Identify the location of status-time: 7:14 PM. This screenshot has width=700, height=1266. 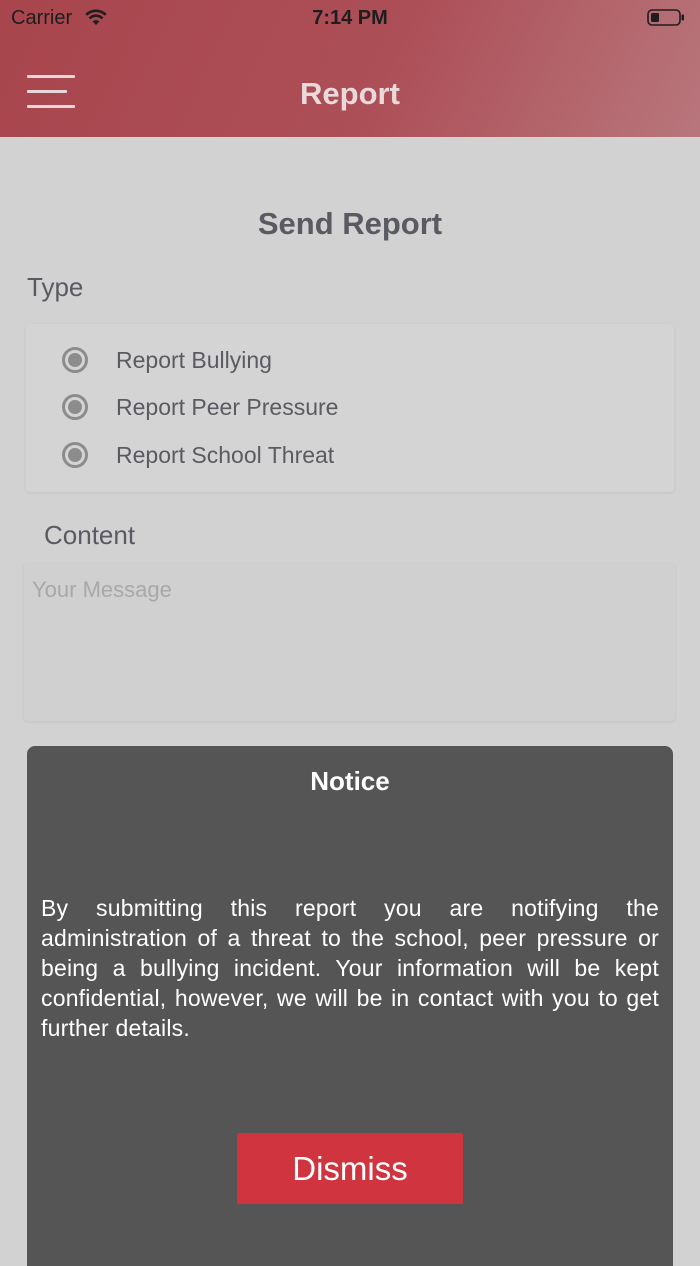
(350, 18).